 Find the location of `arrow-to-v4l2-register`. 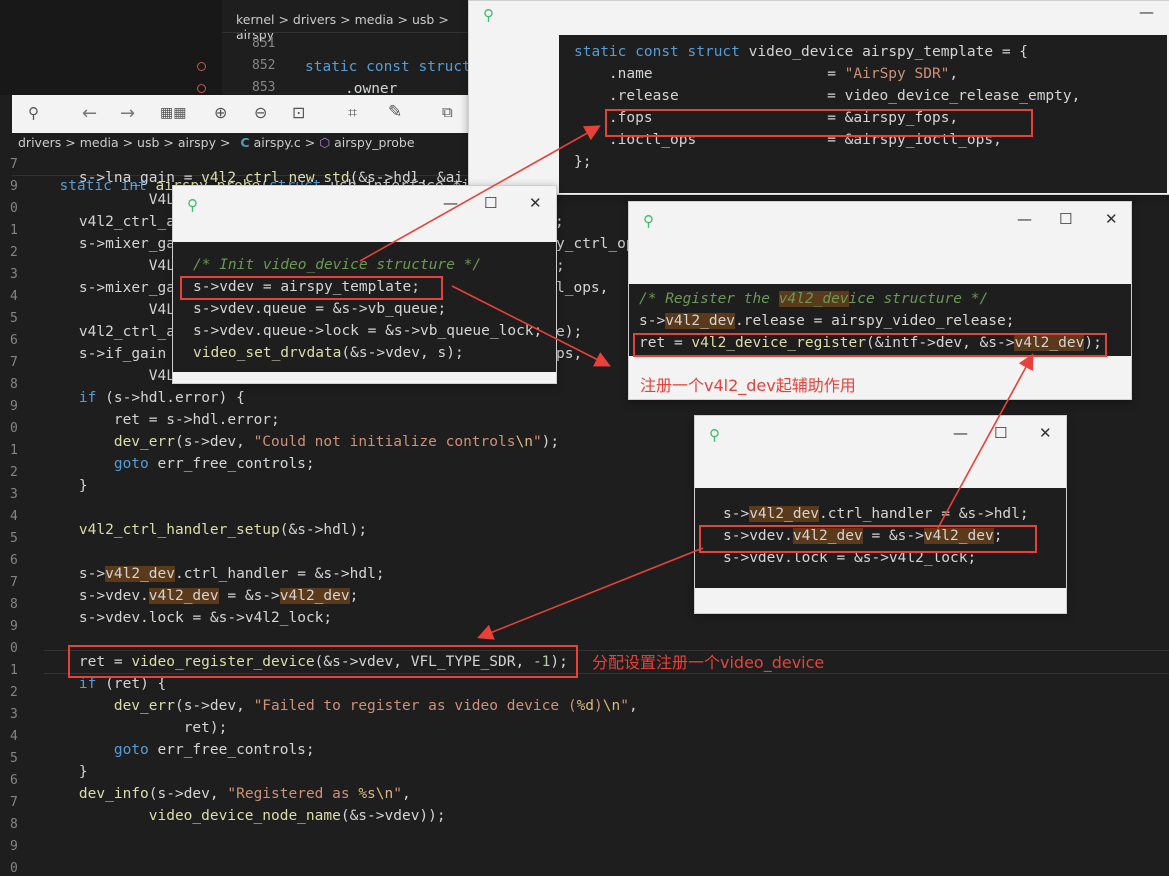

arrow-to-v4l2-register is located at coordinates (531, 326).